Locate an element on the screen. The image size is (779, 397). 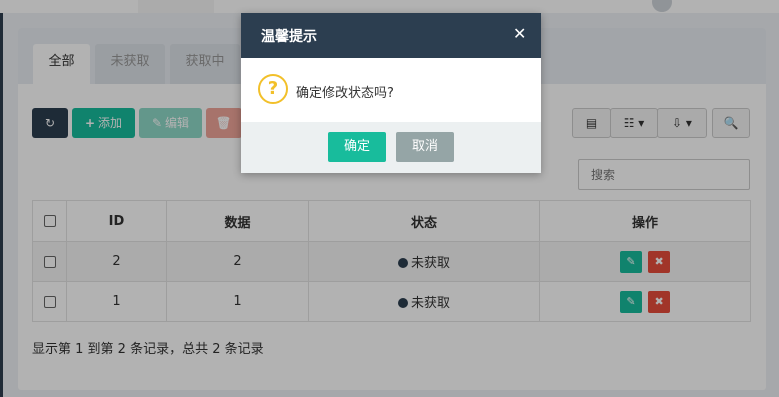
dialog-header: 温馨提示 ✕ is located at coordinates (391, 35).